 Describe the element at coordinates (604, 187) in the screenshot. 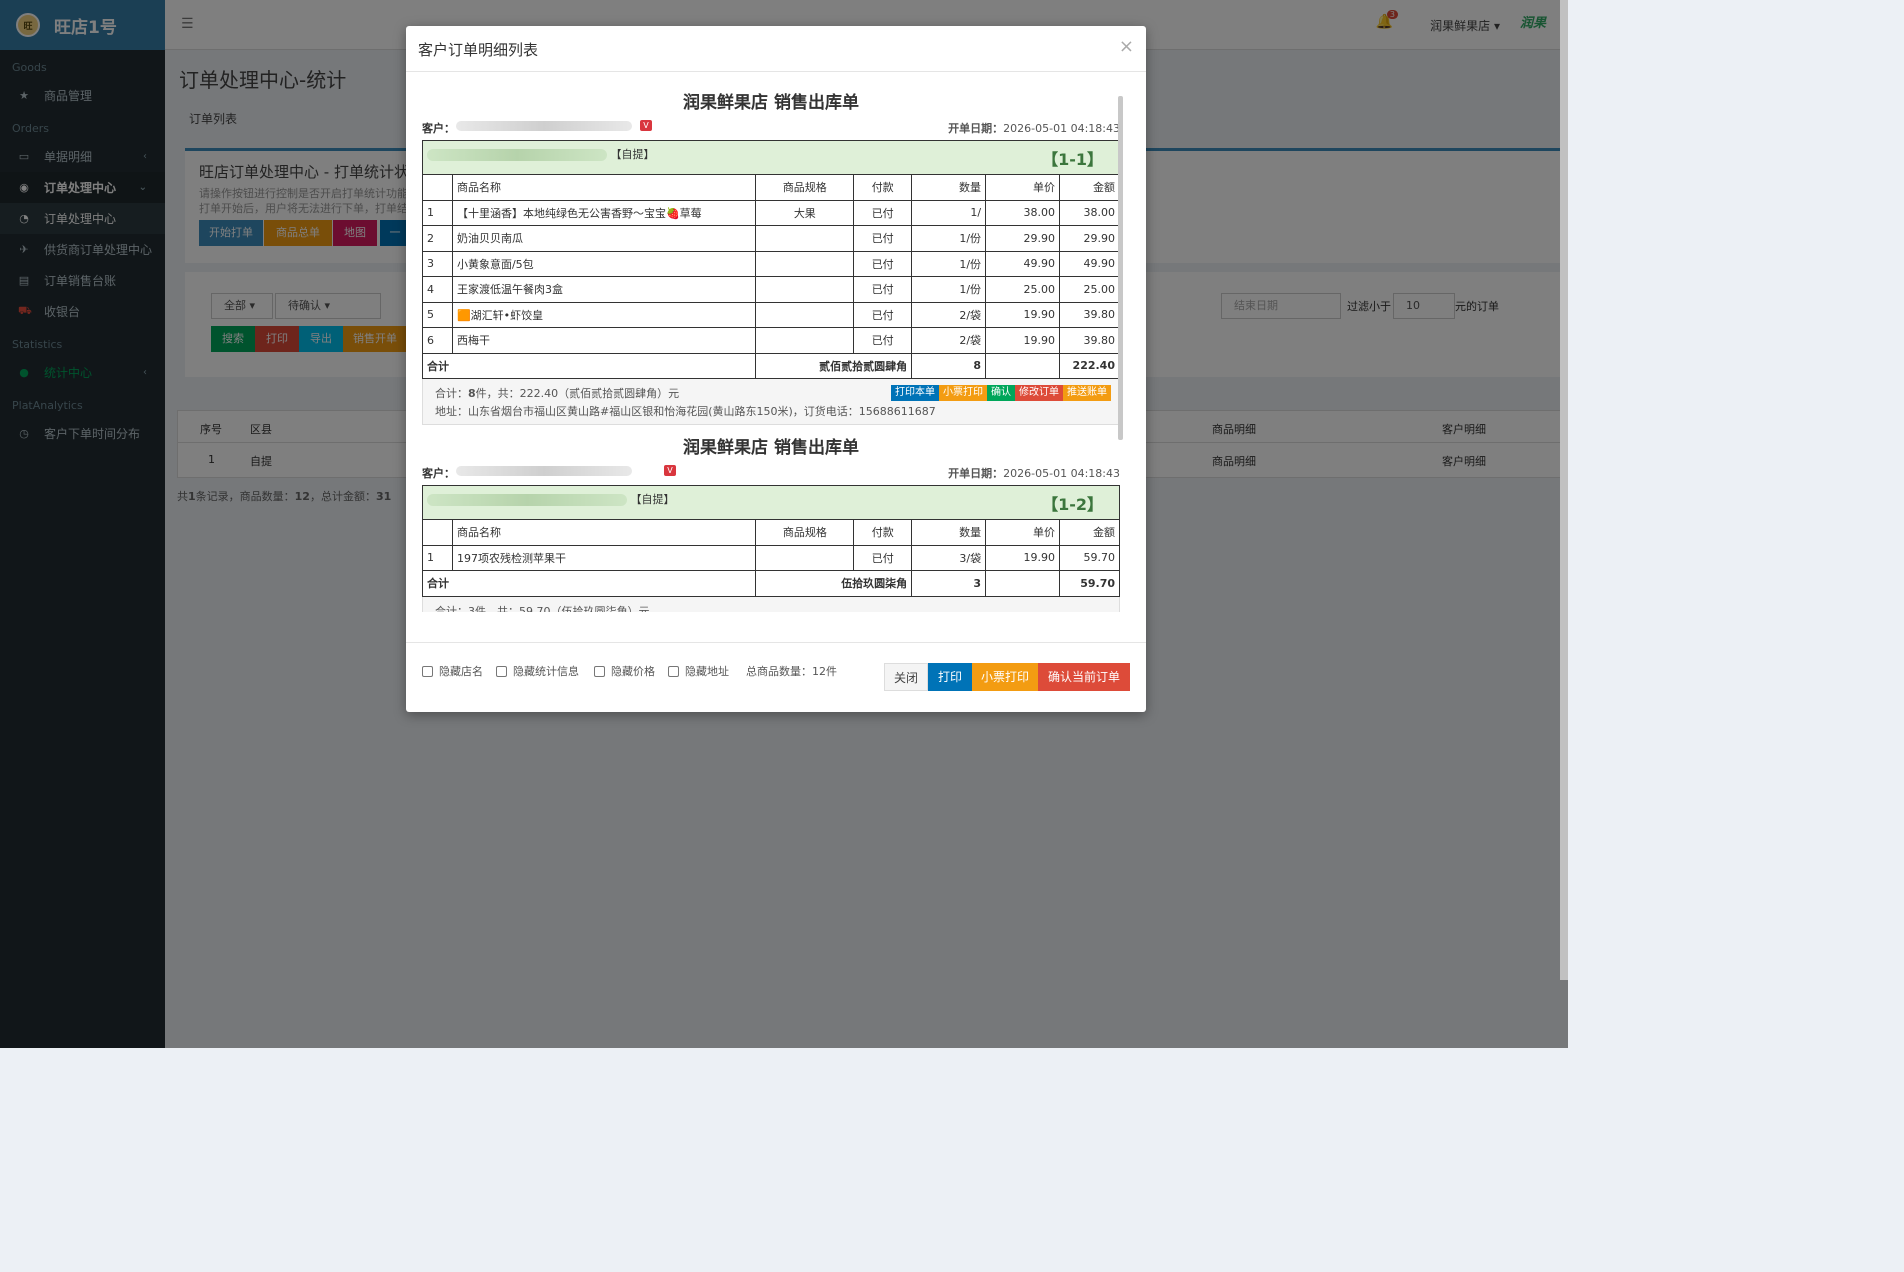

I see `col-name: 商品名称` at that location.